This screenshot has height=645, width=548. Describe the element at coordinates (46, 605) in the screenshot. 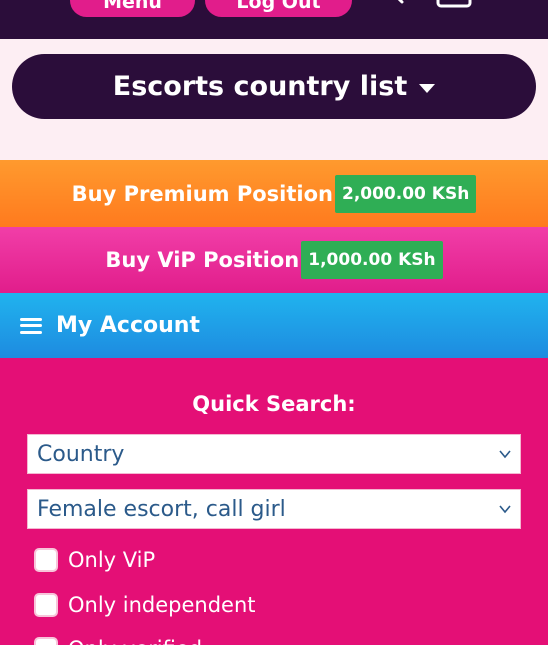

I see `only-independent-checkbox` at that location.